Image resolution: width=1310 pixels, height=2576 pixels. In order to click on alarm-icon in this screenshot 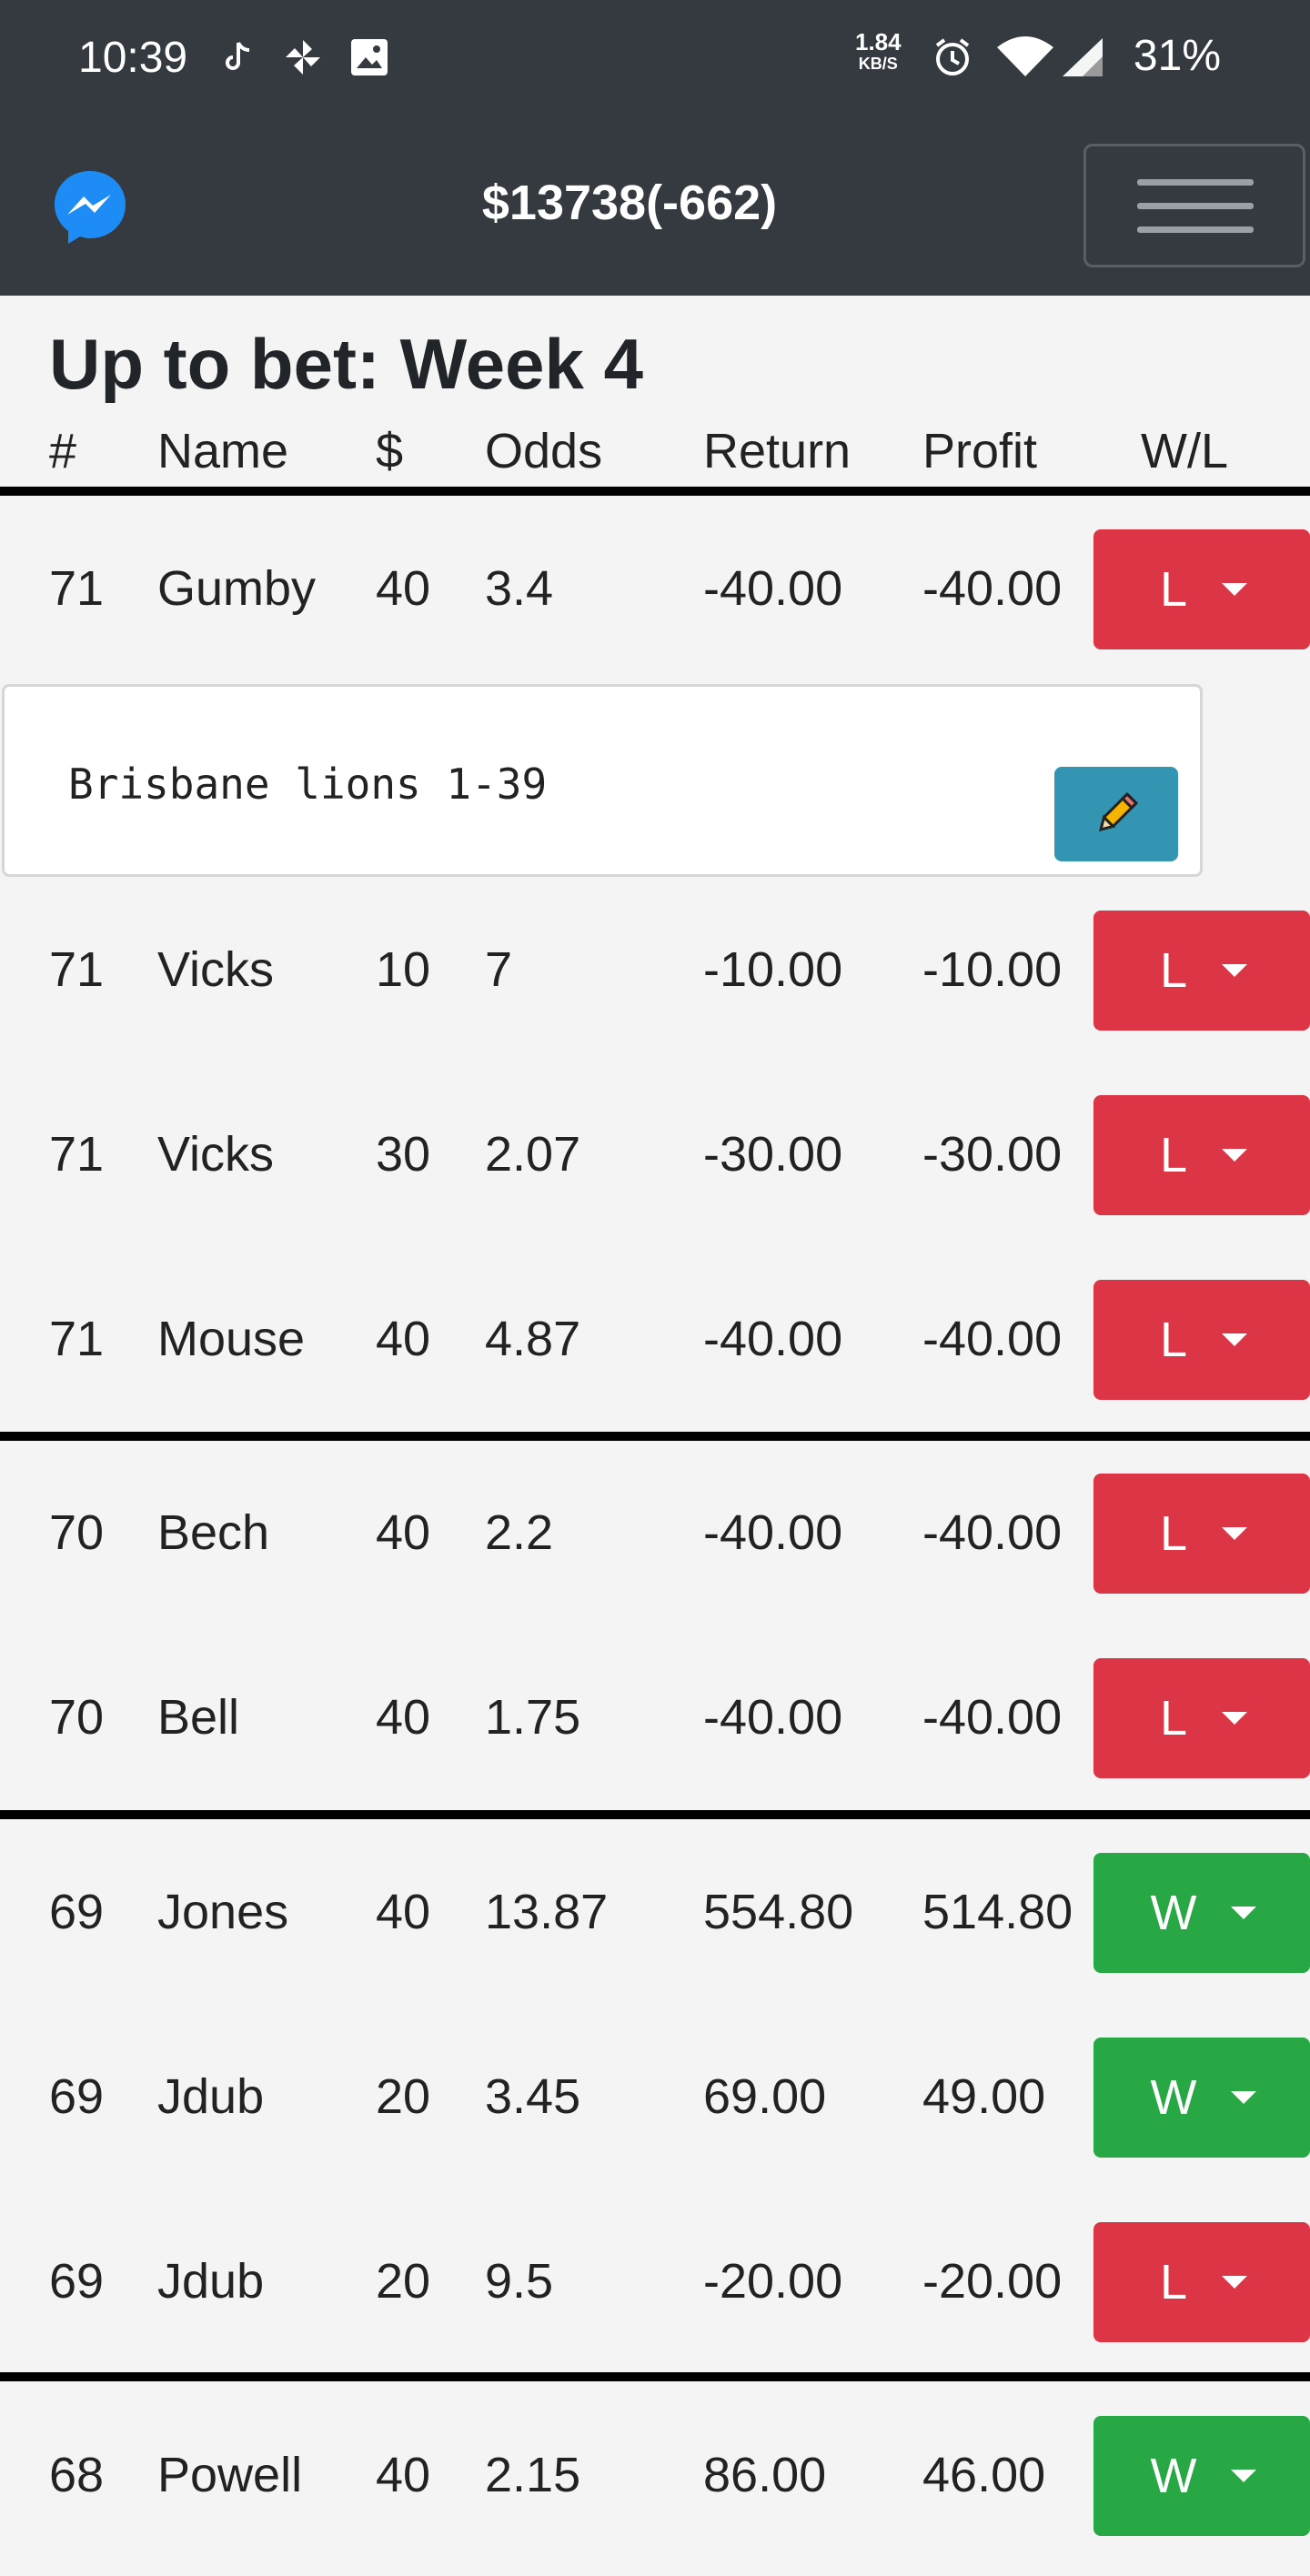, I will do `click(952, 57)`.